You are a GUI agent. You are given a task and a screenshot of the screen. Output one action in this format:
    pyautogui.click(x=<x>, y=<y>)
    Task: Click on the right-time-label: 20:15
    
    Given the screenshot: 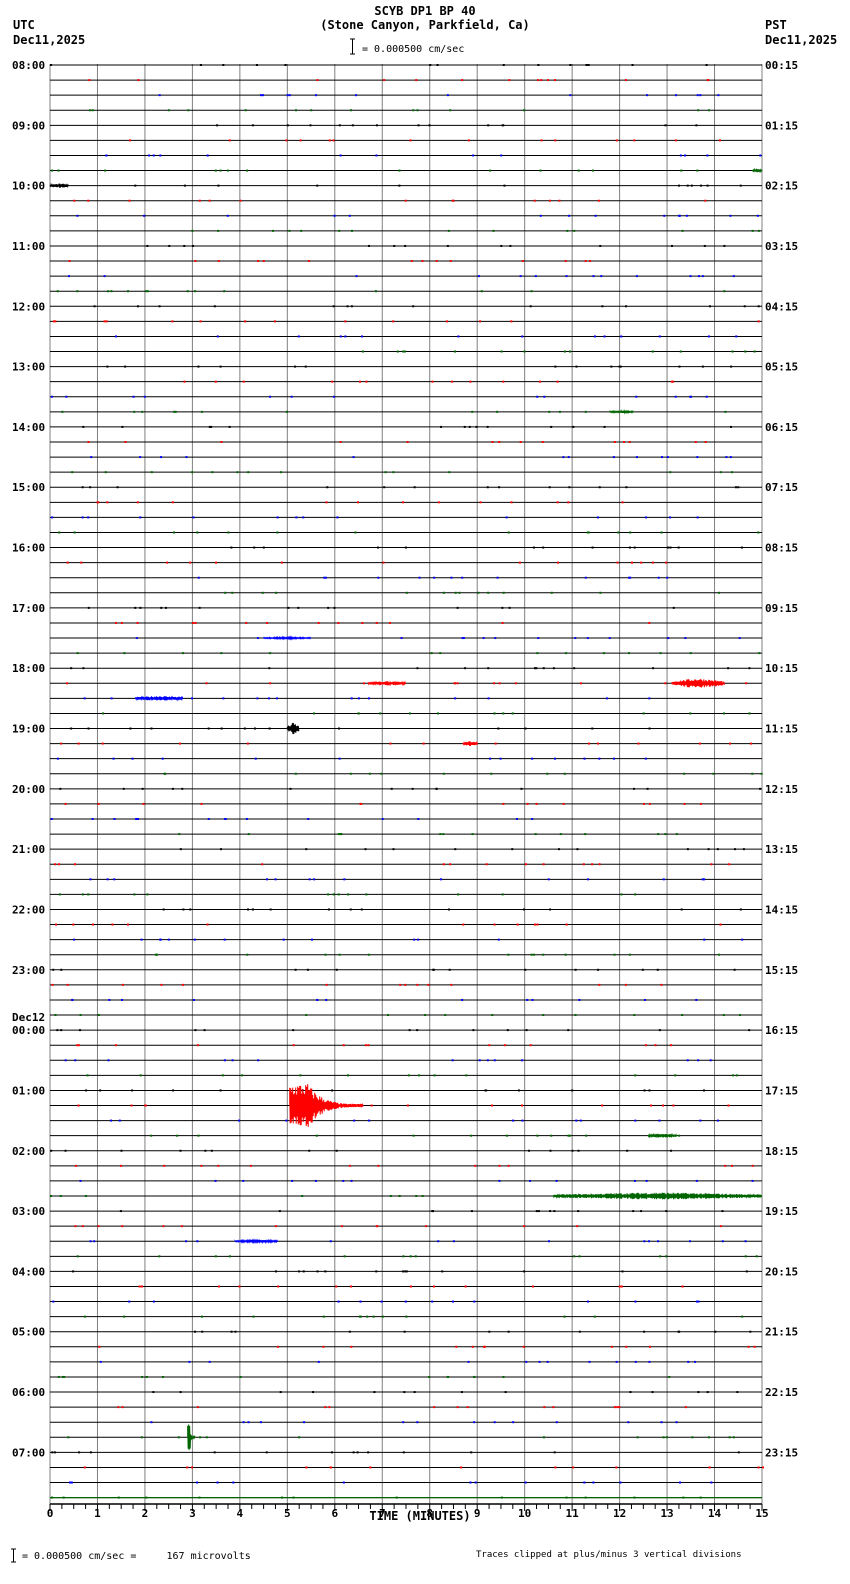 What is the action you would take?
    pyautogui.click(x=781, y=1271)
    